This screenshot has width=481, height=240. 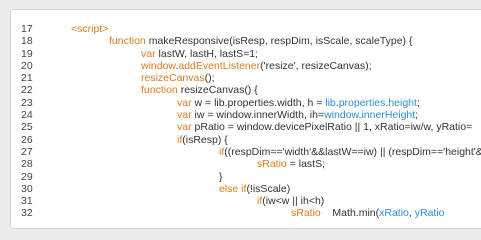 I want to click on code-text: if(iw<w || ih<h), so click(x=290, y=201).